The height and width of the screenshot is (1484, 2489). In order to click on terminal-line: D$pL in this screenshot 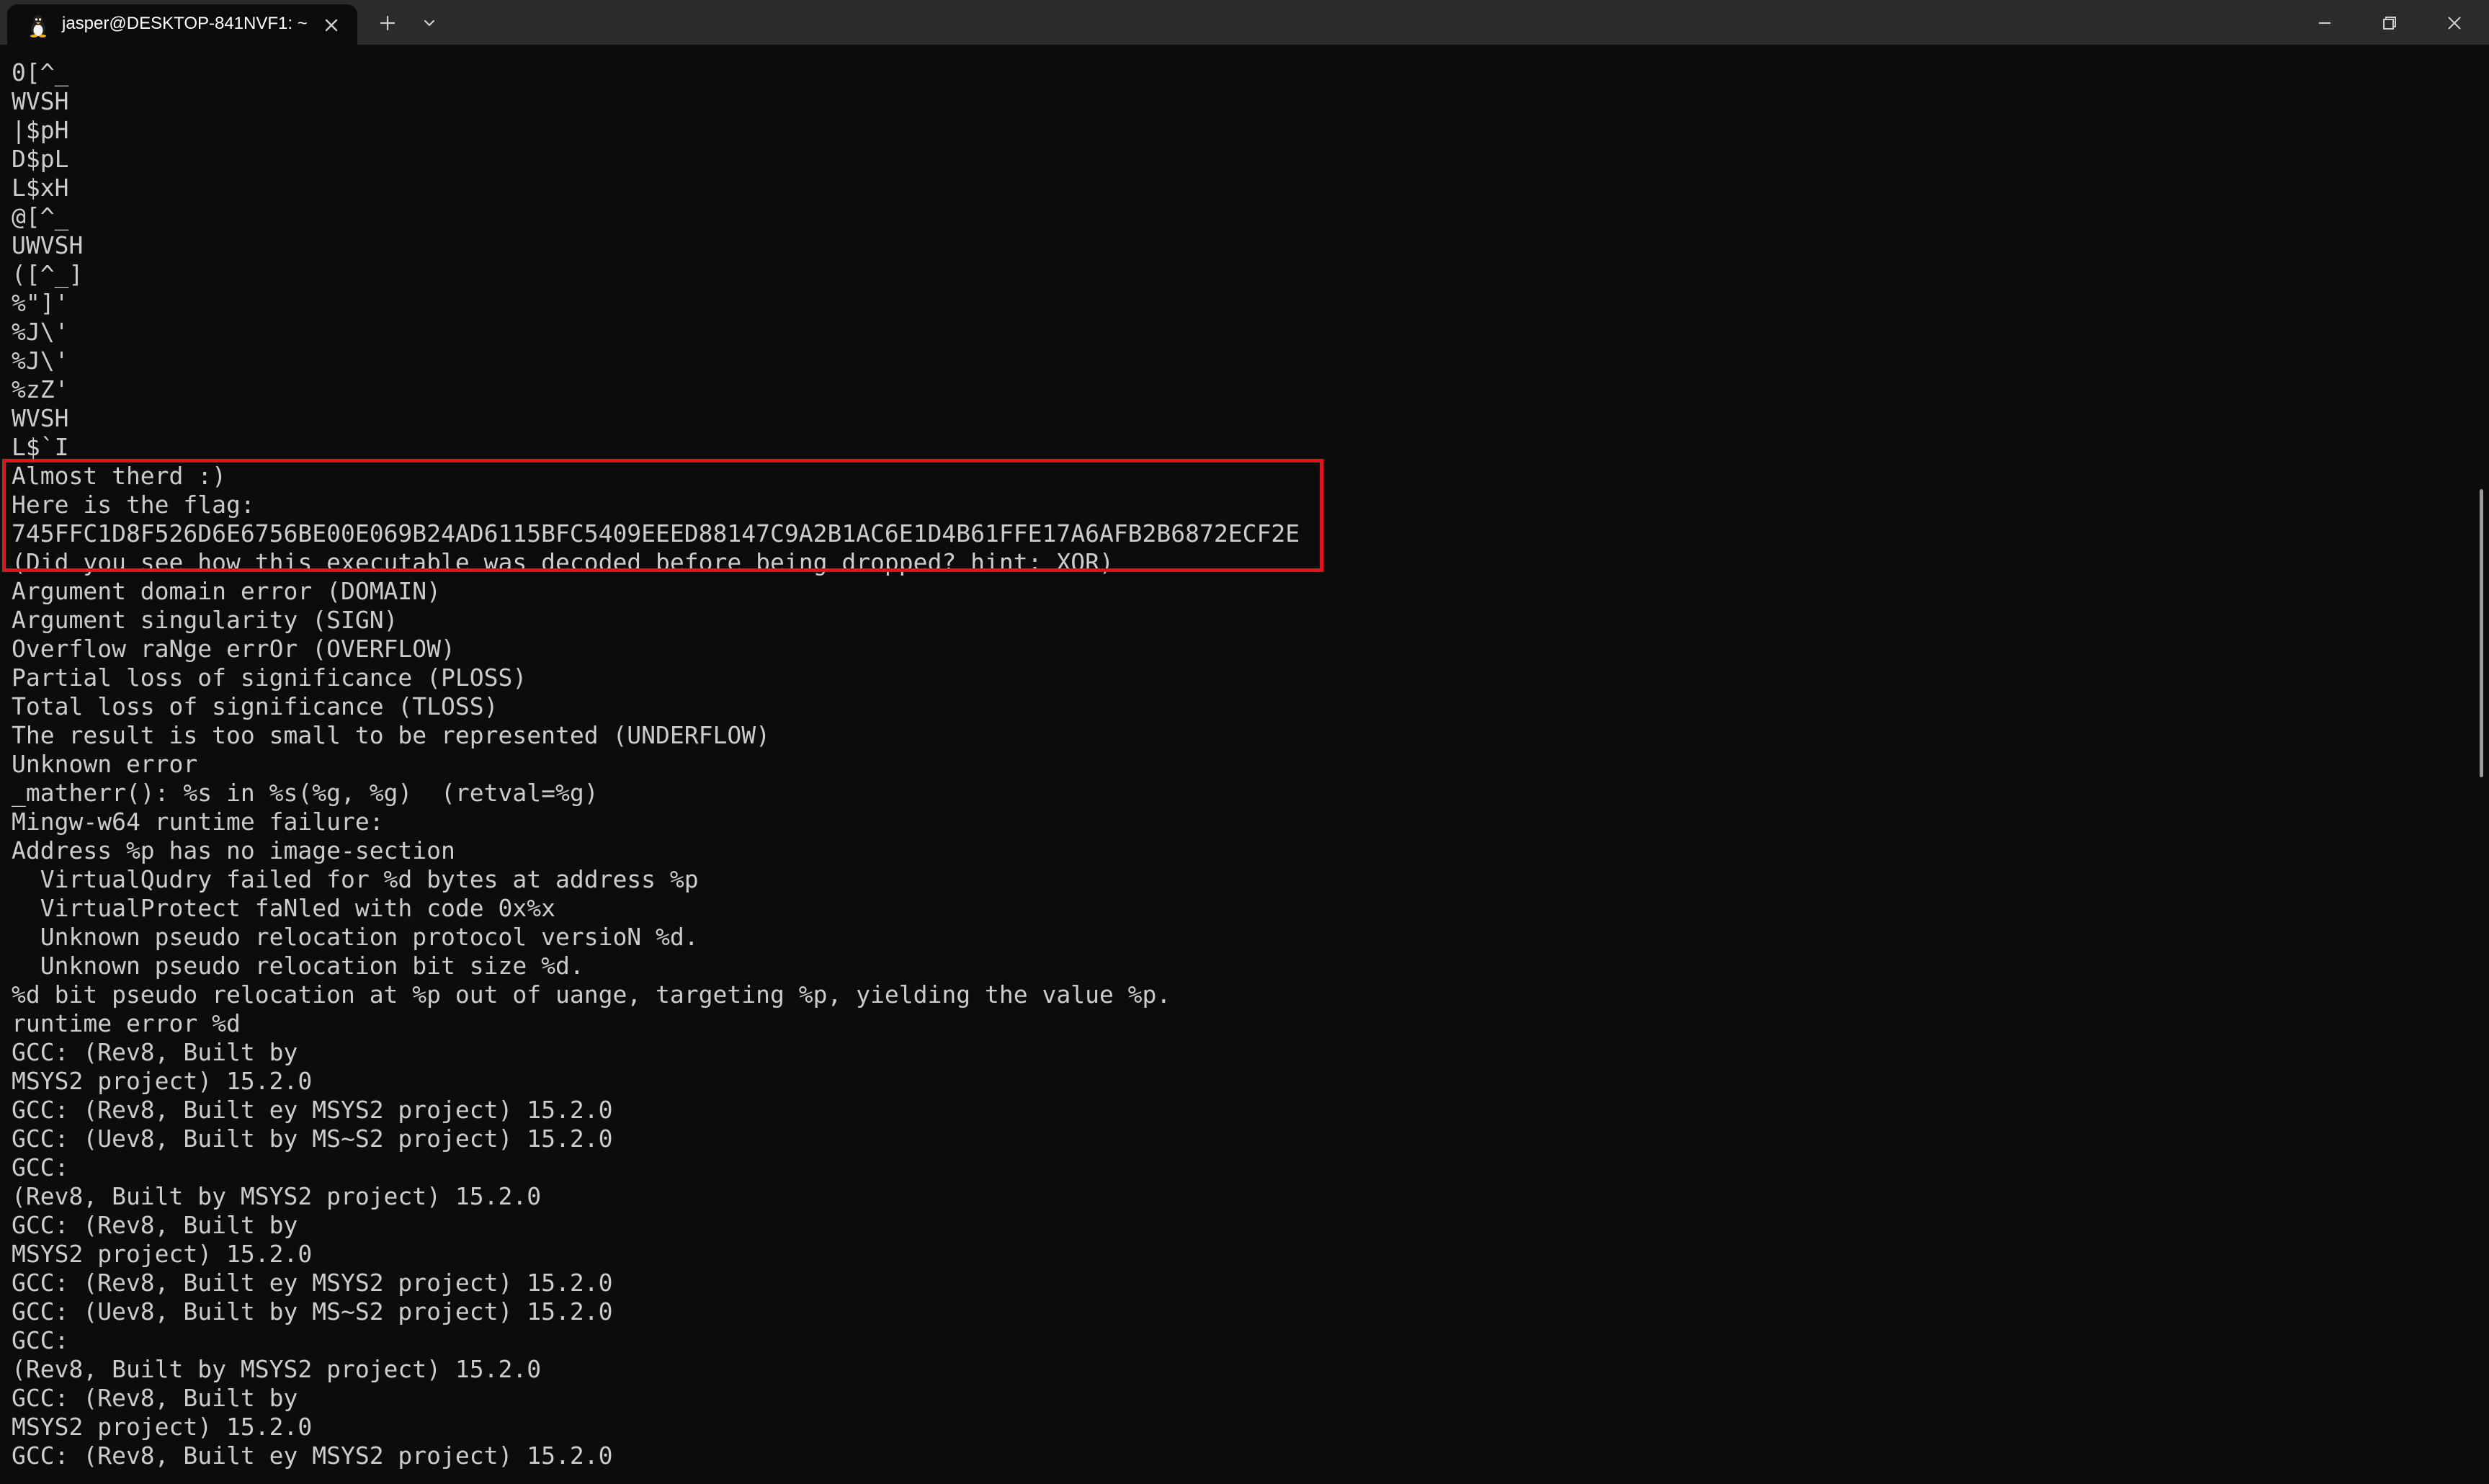, I will do `click(40, 159)`.